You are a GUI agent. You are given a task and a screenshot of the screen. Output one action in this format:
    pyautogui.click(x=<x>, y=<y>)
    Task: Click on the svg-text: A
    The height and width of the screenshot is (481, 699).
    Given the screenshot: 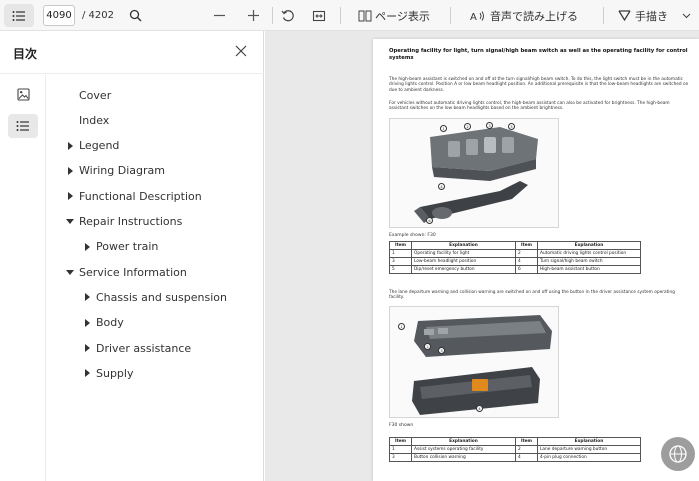 What is the action you would take?
    pyautogui.click(x=473, y=17)
    